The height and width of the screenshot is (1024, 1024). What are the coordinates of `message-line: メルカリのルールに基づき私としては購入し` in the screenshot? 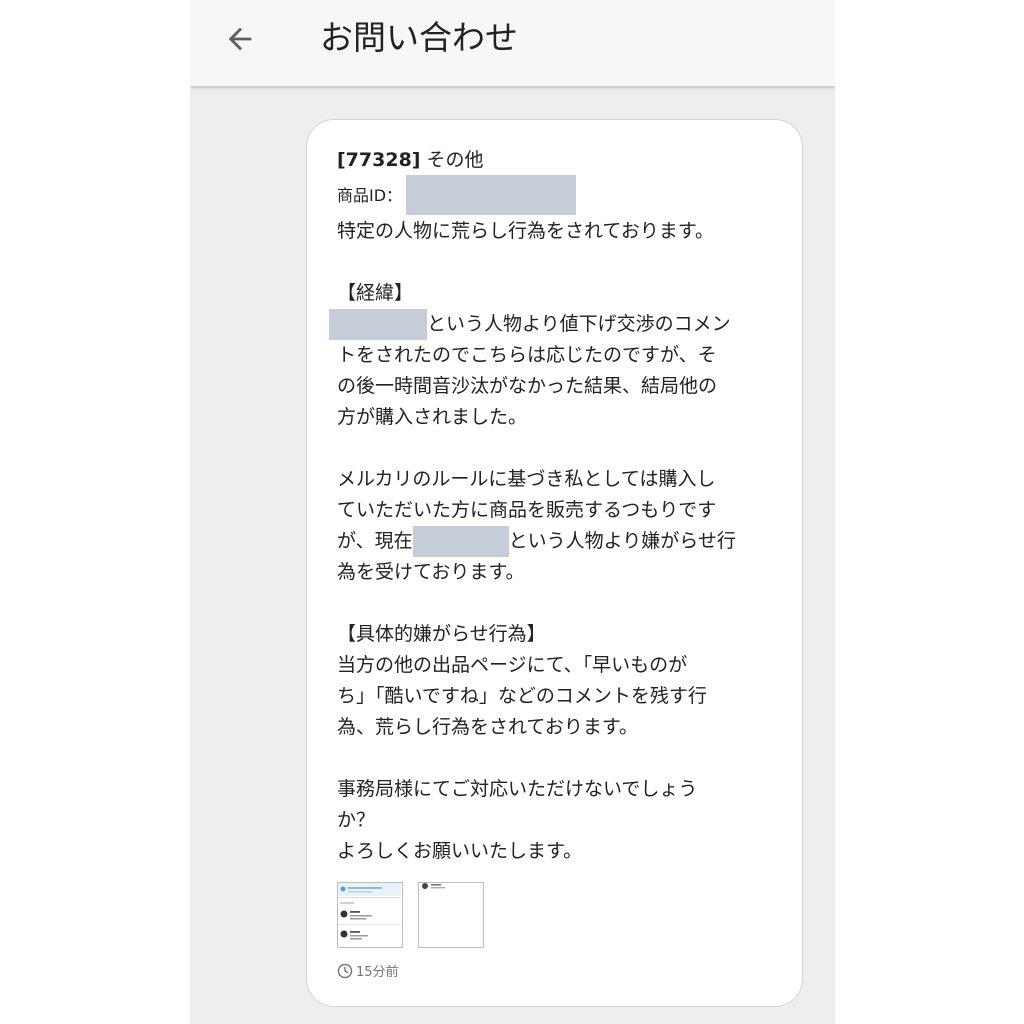 It's located at (526, 479).